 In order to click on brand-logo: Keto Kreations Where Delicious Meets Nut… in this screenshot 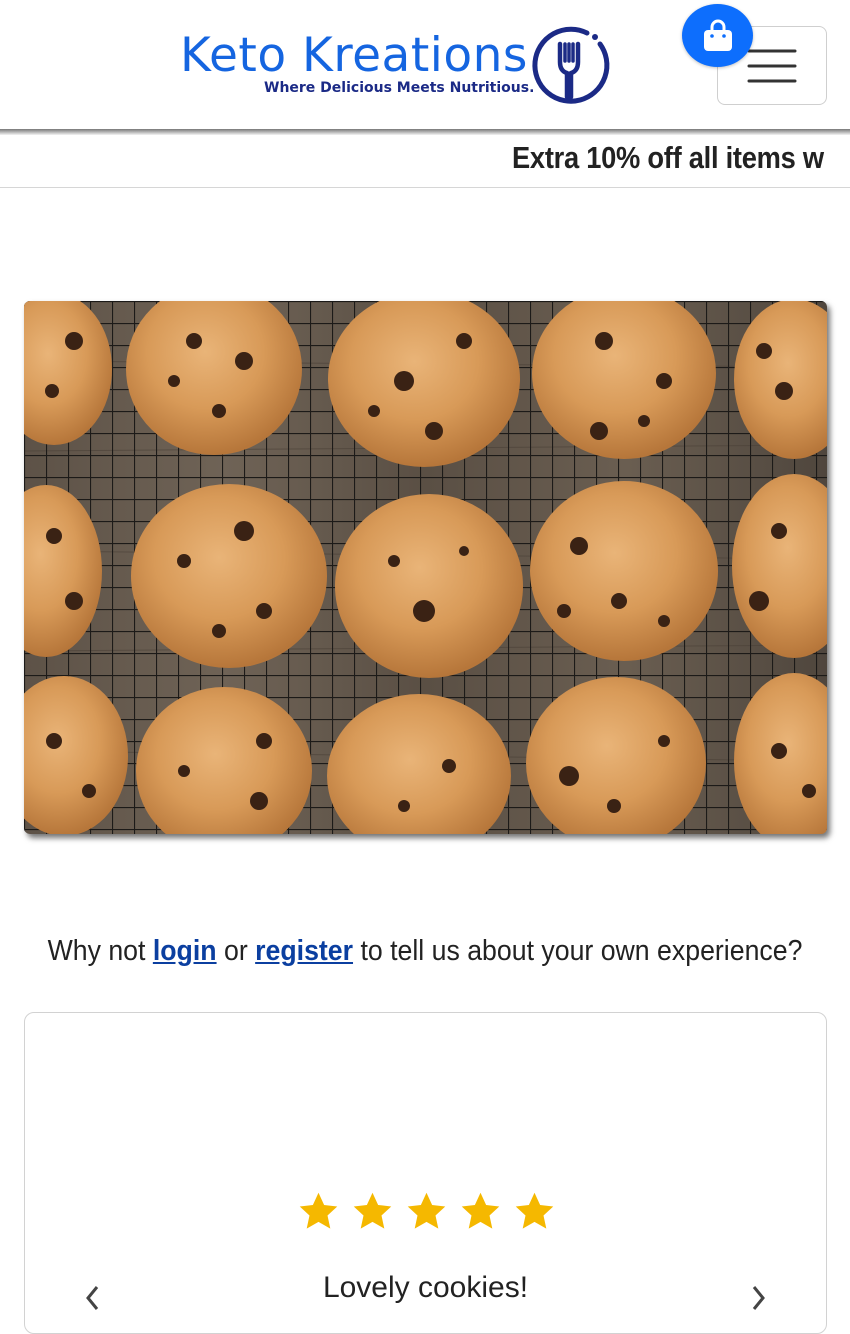, I will do `click(396, 67)`.